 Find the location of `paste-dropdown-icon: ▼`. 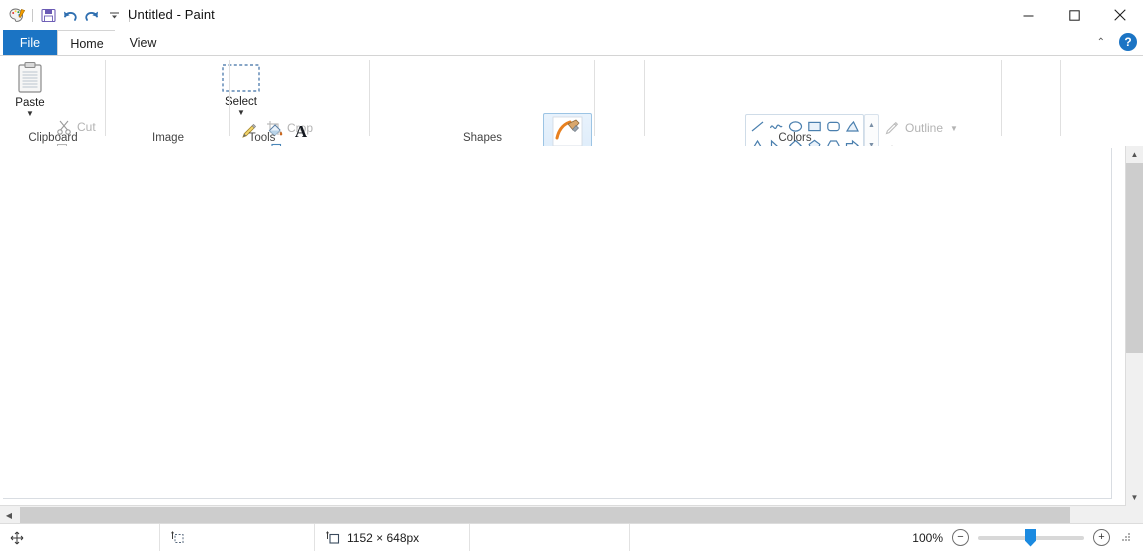

paste-dropdown-icon: ▼ is located at coordinates (30, 114).